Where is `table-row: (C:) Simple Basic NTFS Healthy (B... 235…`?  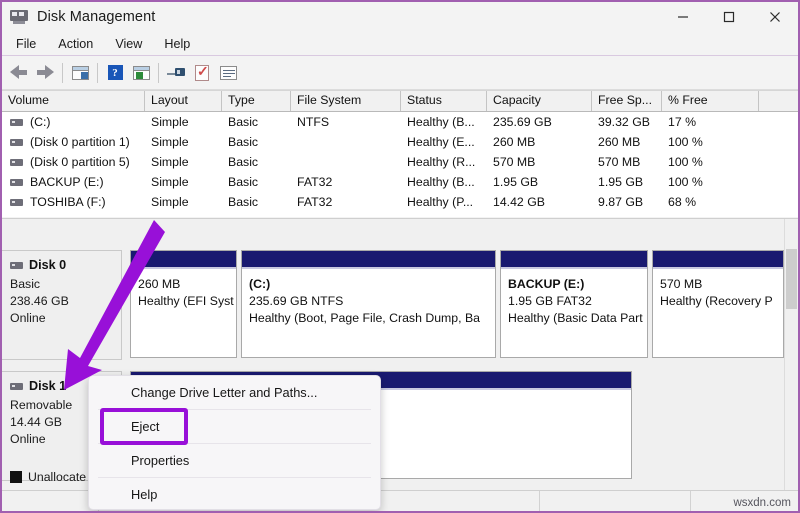
table-row: (C:) Simple Basic NTFS Healthy (B... 235… is located at coordinates (400, 122).